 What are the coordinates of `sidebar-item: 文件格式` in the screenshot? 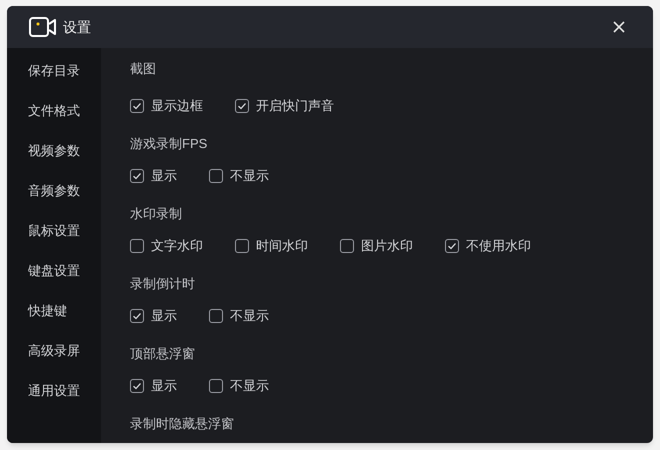 It's located at (64, 121).